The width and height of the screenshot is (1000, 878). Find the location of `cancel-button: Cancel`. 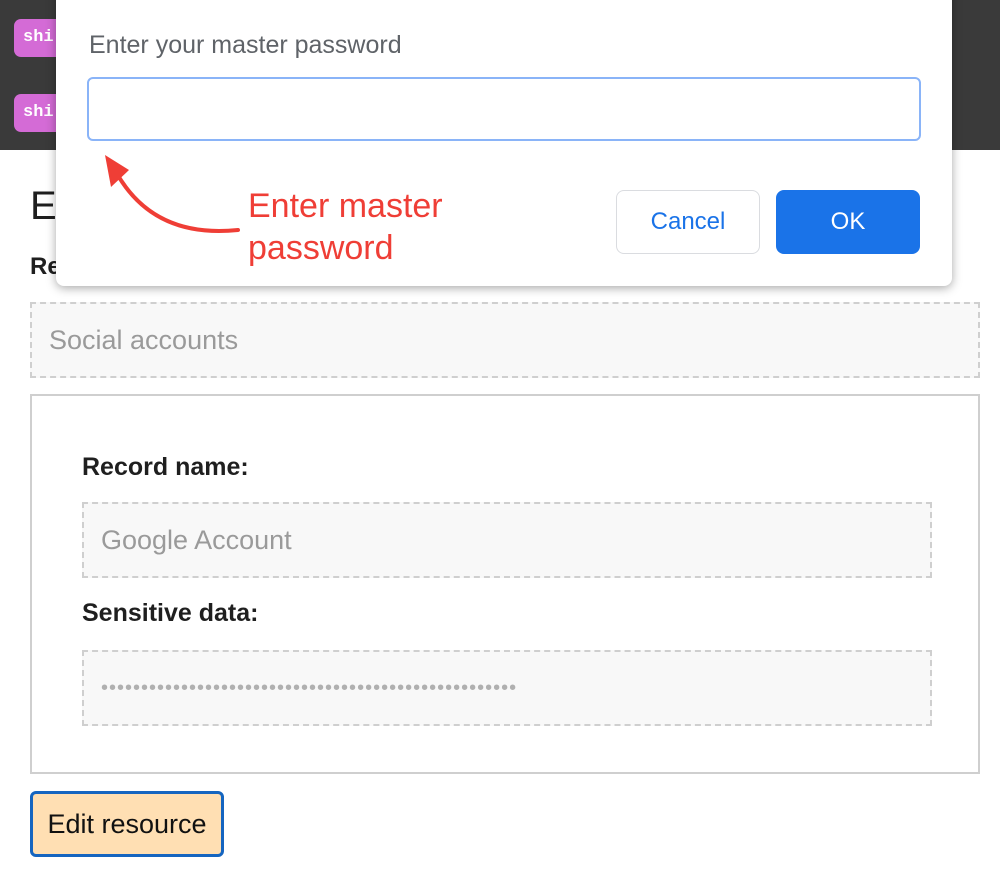

cancel-button: Cancel is located at coordinates (688, 222).